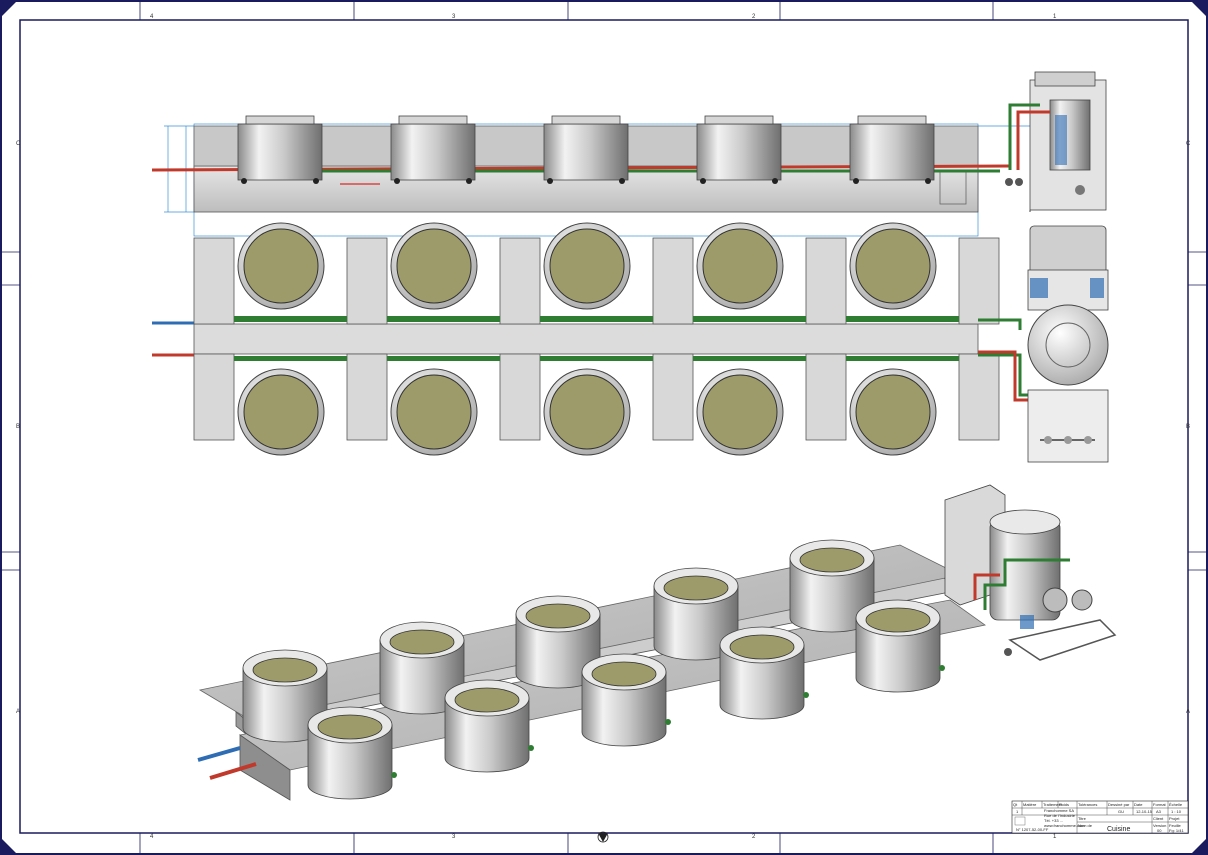 The image size is (1208, 855). I want to click on plan-green-pipe, so click(1000, 324).